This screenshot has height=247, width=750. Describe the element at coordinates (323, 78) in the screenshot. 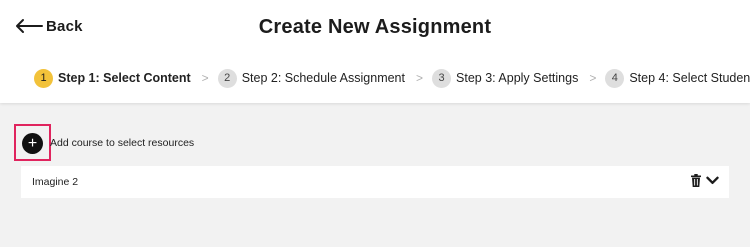

I see `step-label: Step 2: Schedule Assignment` at that location.